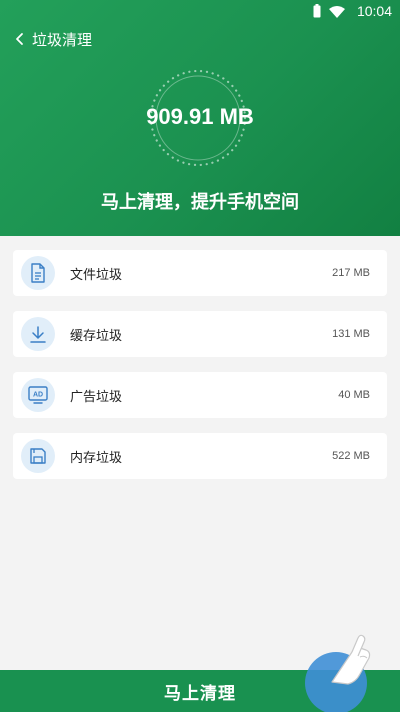  Describe the element at coordinates (351, 334) in the screenshot. I see `item-size: 131 MB` at that location.